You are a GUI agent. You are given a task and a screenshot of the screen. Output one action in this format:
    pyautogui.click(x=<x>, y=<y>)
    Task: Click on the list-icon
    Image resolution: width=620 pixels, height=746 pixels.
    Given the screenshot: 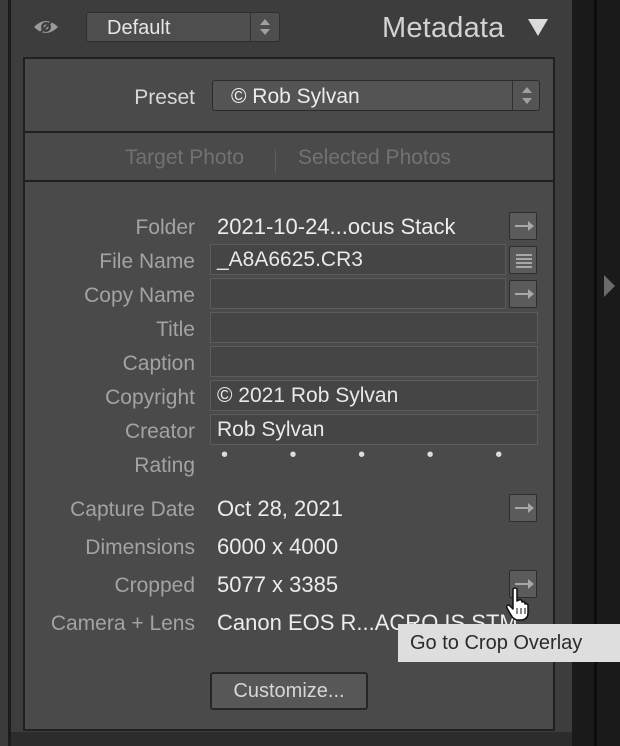 What is the action you would take?
    pyautogui.click(x=524, y=261)
    